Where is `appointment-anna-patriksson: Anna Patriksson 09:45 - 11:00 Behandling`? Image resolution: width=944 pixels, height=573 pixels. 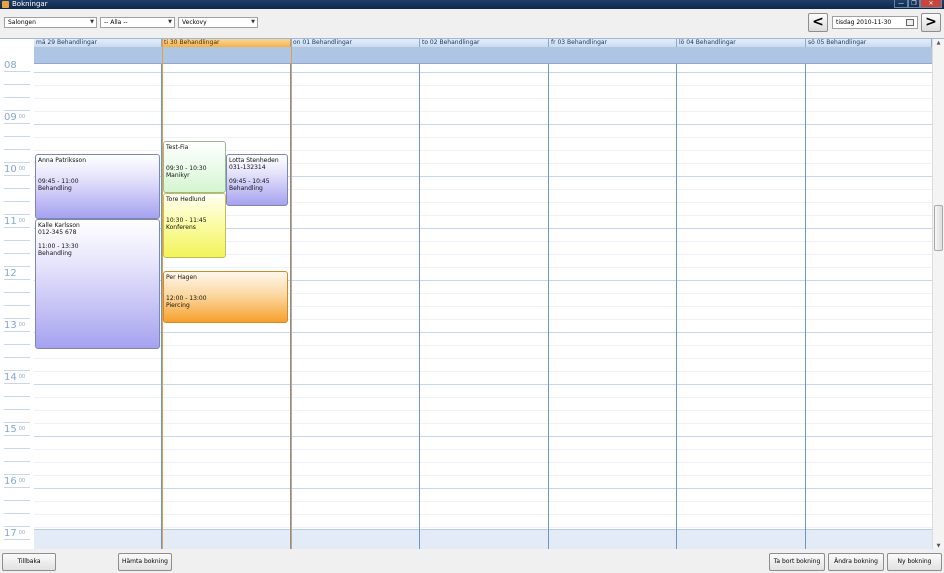 appointment-anna-patriksson: Anna Patriksson 09:45 - 11:00 Behandling is located at coordinates (97, 186).